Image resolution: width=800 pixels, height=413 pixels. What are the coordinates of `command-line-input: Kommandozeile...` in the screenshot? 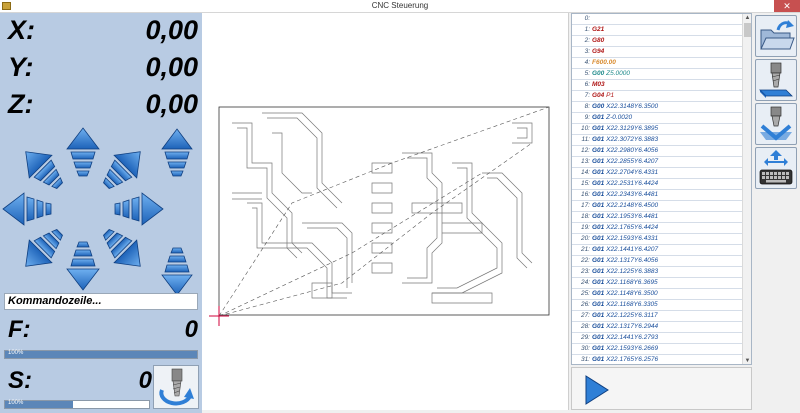 It's located at (101, 301).